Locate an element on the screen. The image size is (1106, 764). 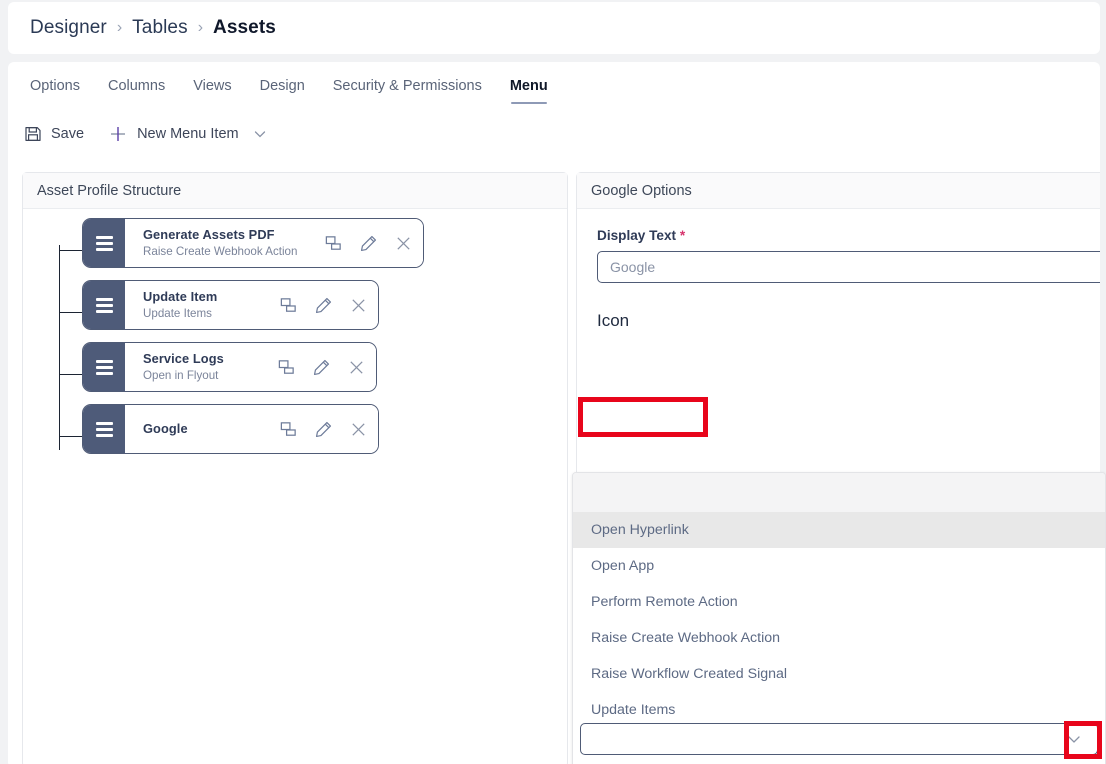
save-button: Save is located at coordinates (54, 134).